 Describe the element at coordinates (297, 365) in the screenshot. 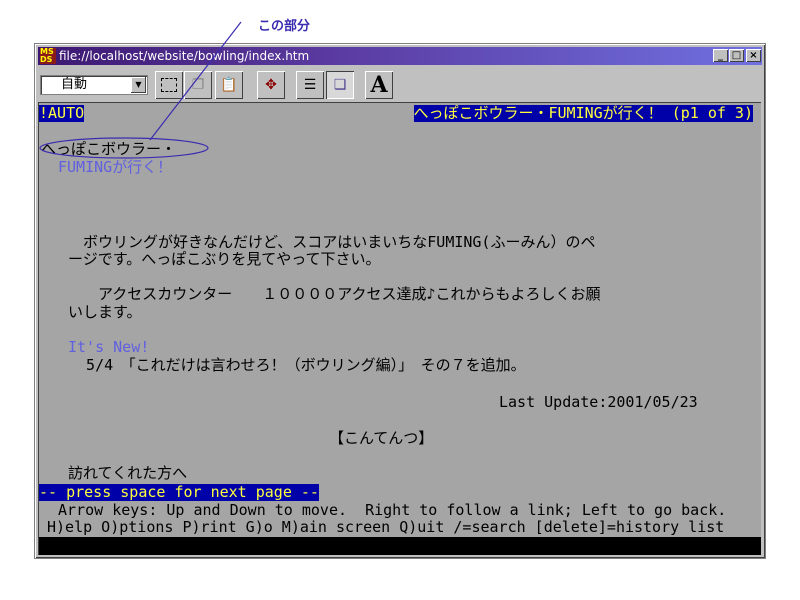

I see `news-item: 5/4 「これだけは言わせろ！（ボウリング編）」 その７を追加。` at that location.